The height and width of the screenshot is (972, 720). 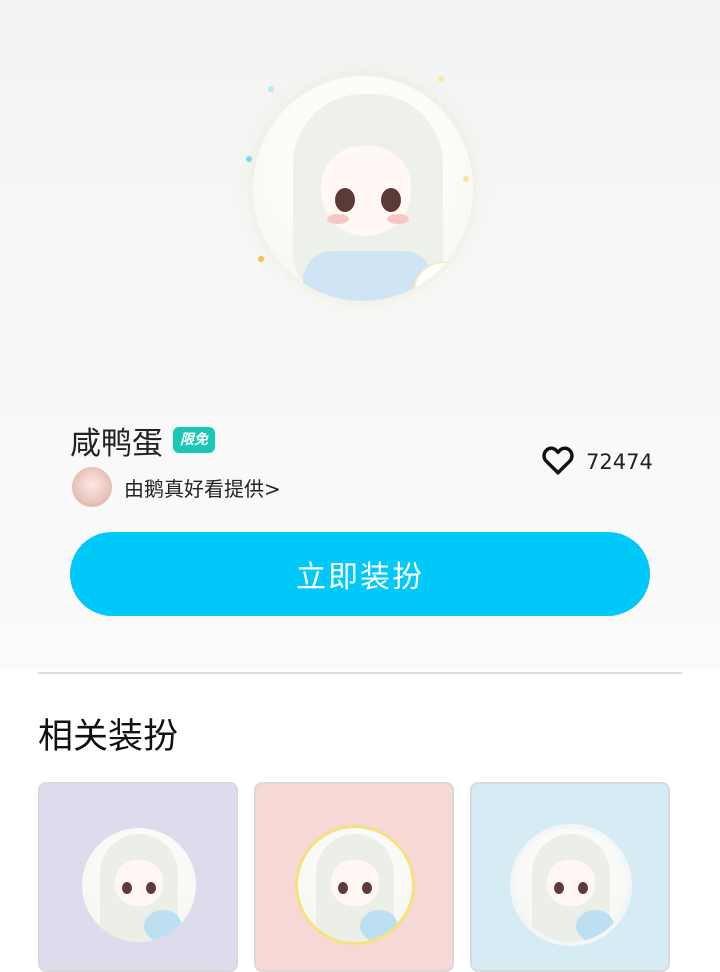 I want to click on provider-link: 由鹅真好看提供>, so click(x=176, y=487).